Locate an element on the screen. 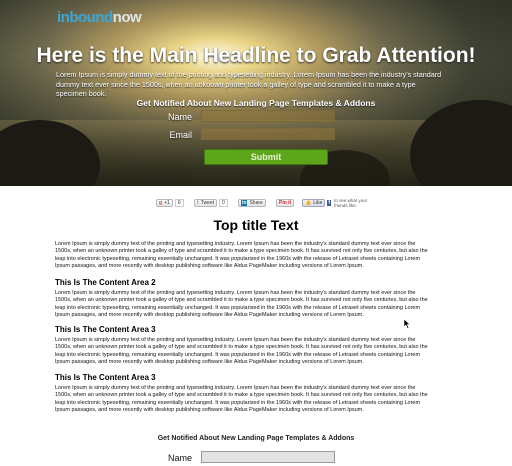 The width and height of the screenshot is (512, 466). linkedin-button: in Share is located at coordinates (252, 202).